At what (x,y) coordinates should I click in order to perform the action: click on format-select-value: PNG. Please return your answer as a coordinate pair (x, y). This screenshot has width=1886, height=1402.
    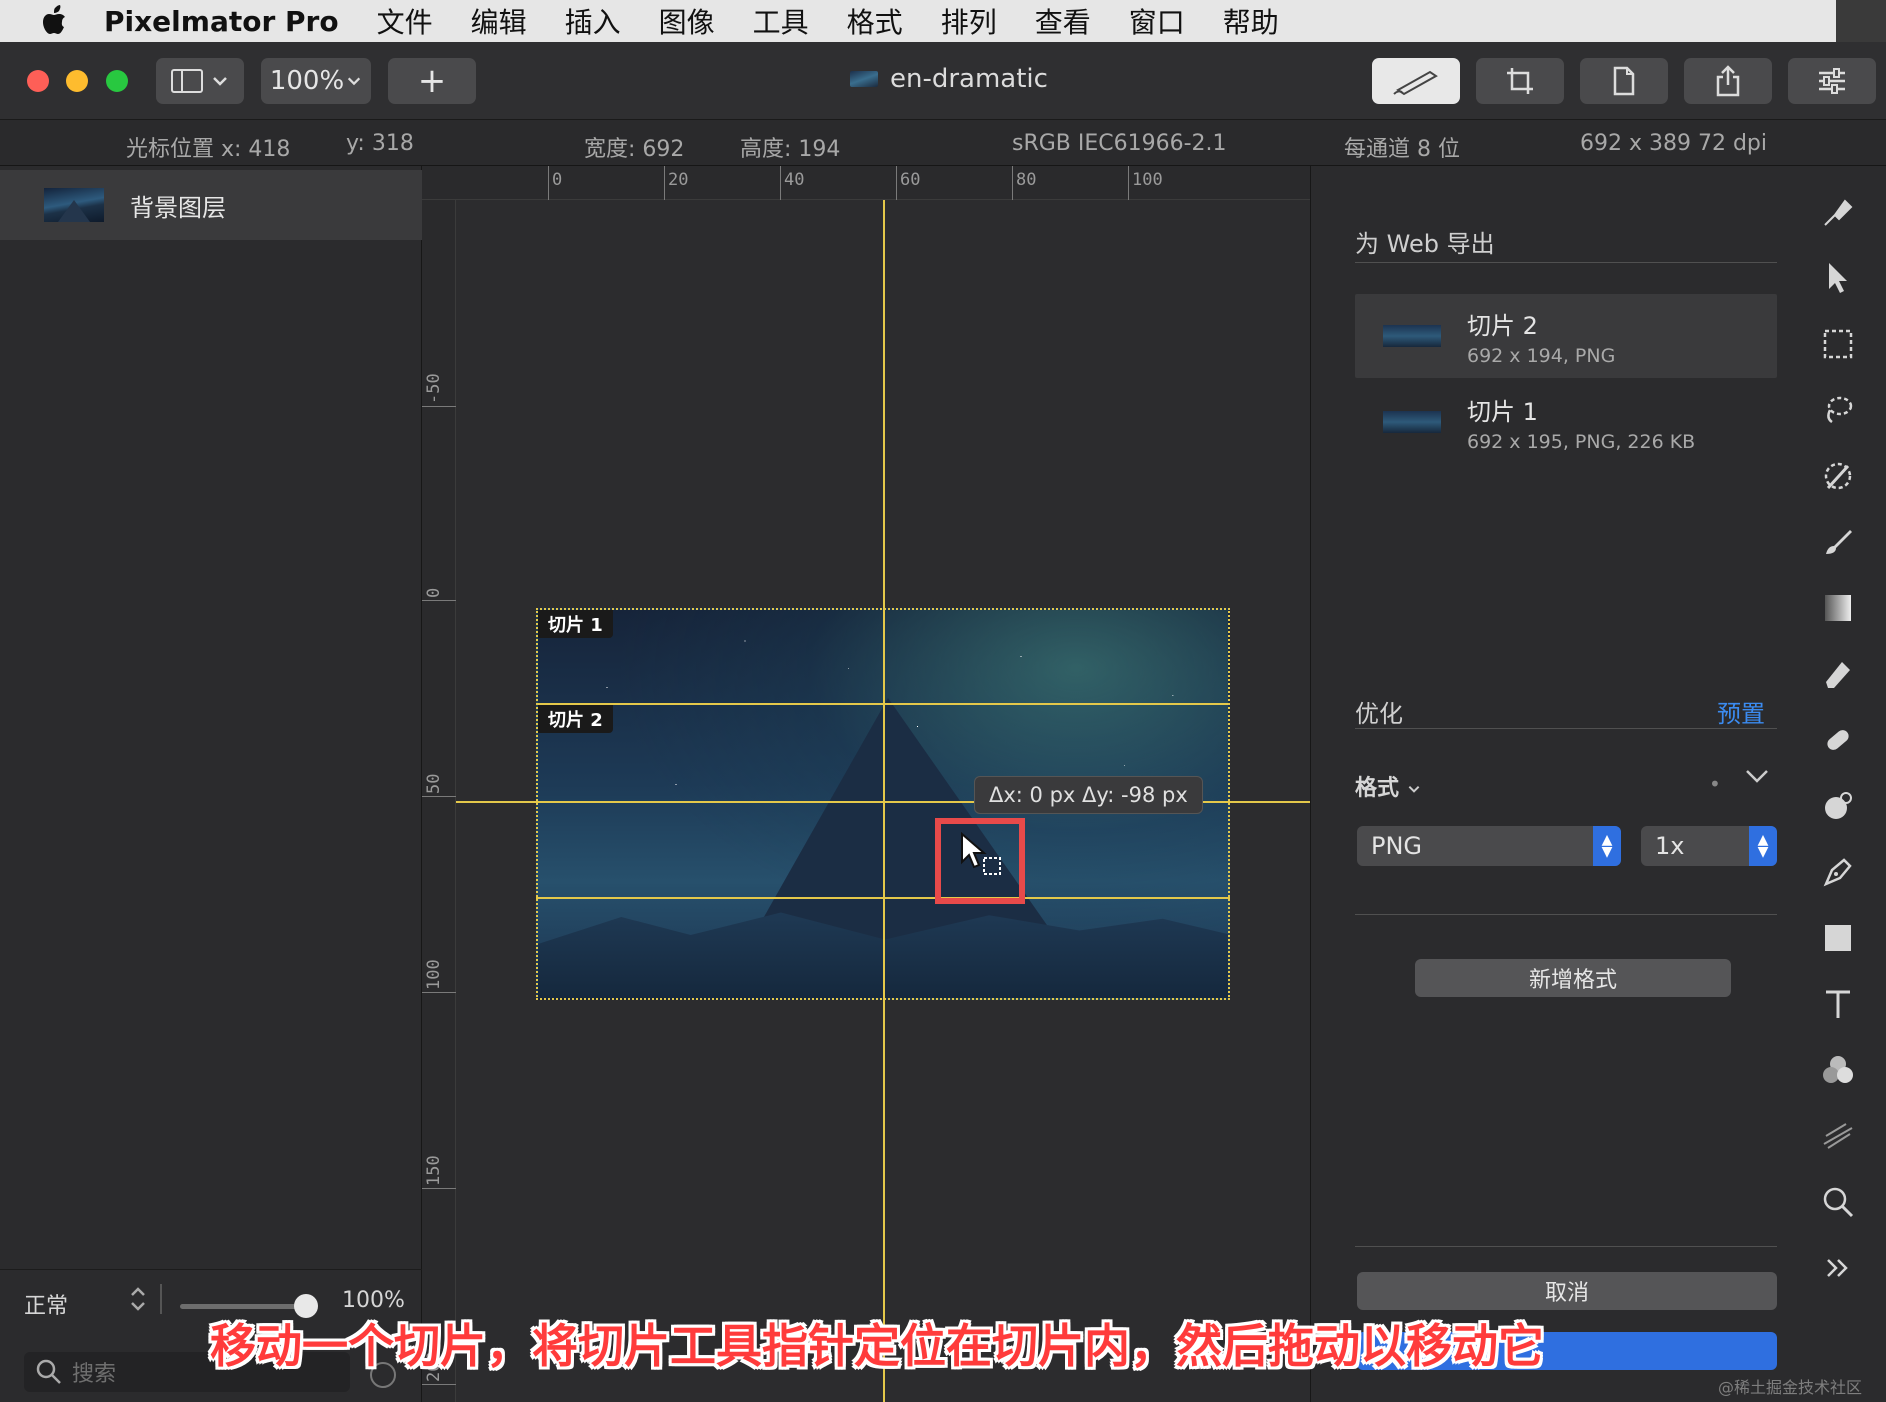
    Looking at the image, I should click on (1397, 846).